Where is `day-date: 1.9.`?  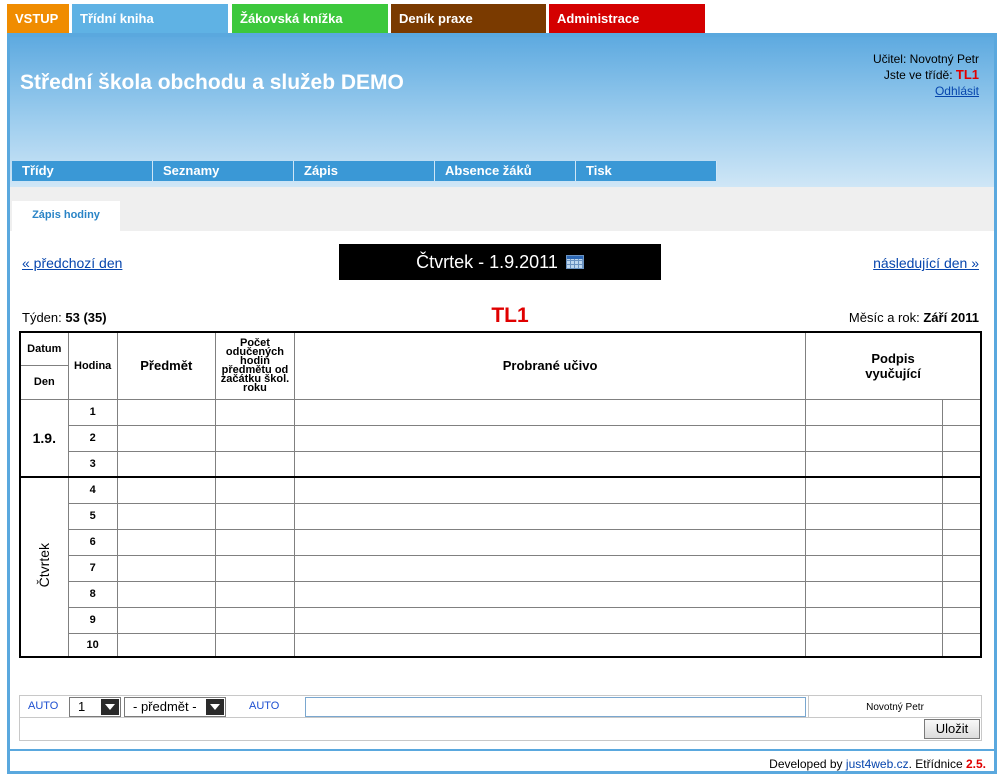
day-date: 1.9. is located at coordinates (44, 437).